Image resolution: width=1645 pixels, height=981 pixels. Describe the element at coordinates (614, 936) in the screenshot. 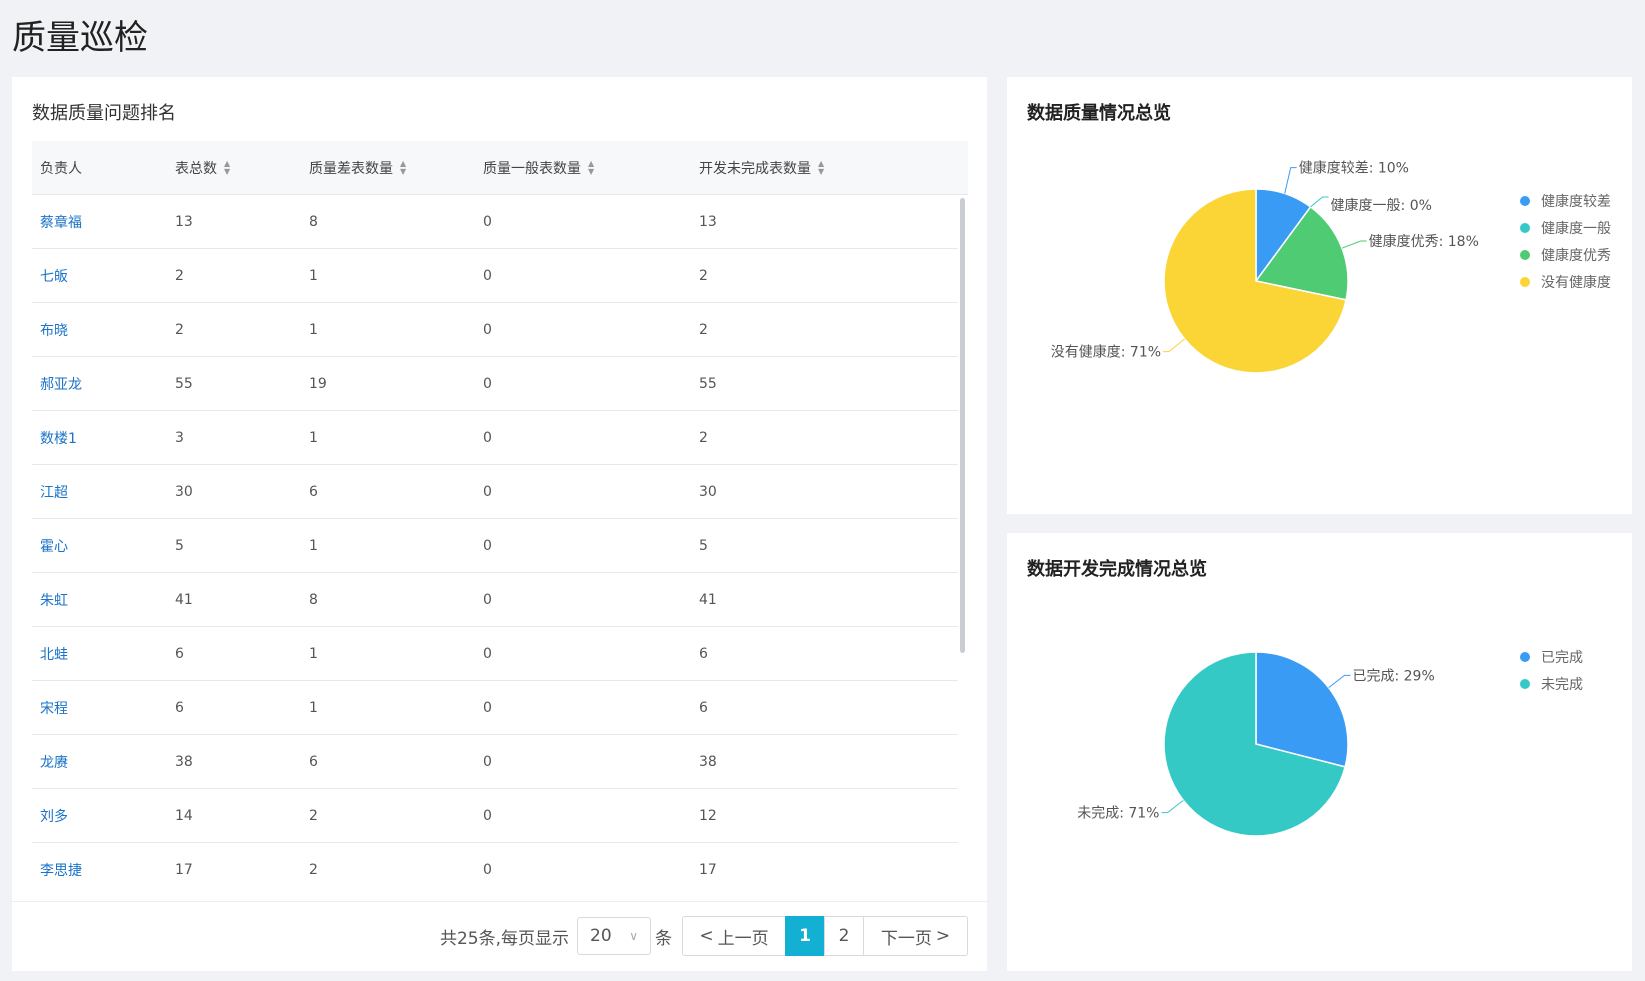

I see `page-size-select: 20 ∨` at that location.